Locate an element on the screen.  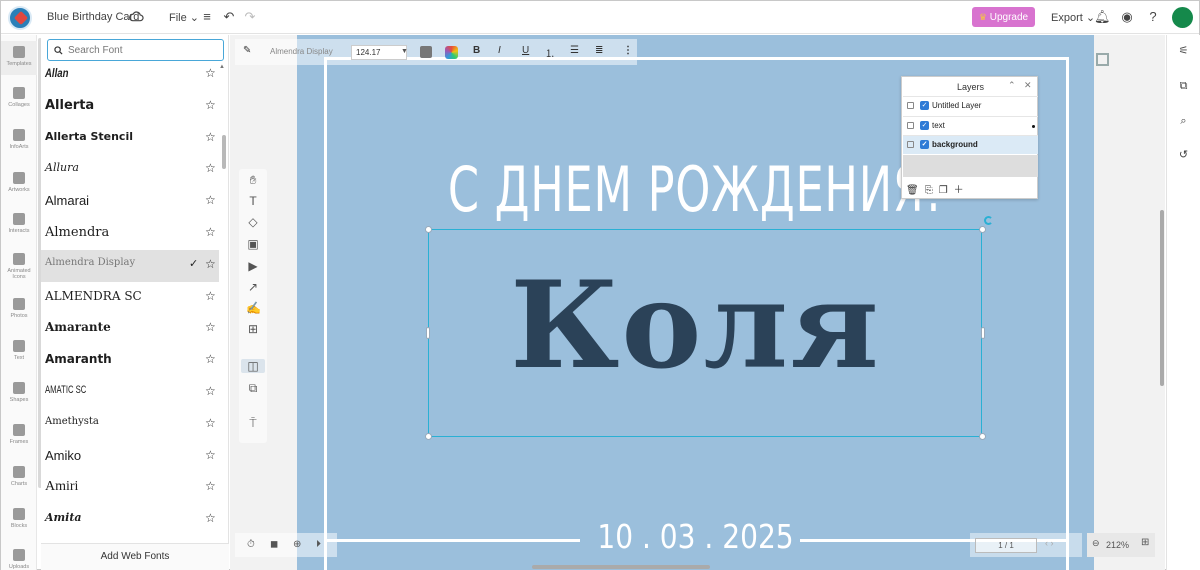
font-item-amiri: Amiri ☆ is located at coordinates (130, 488).